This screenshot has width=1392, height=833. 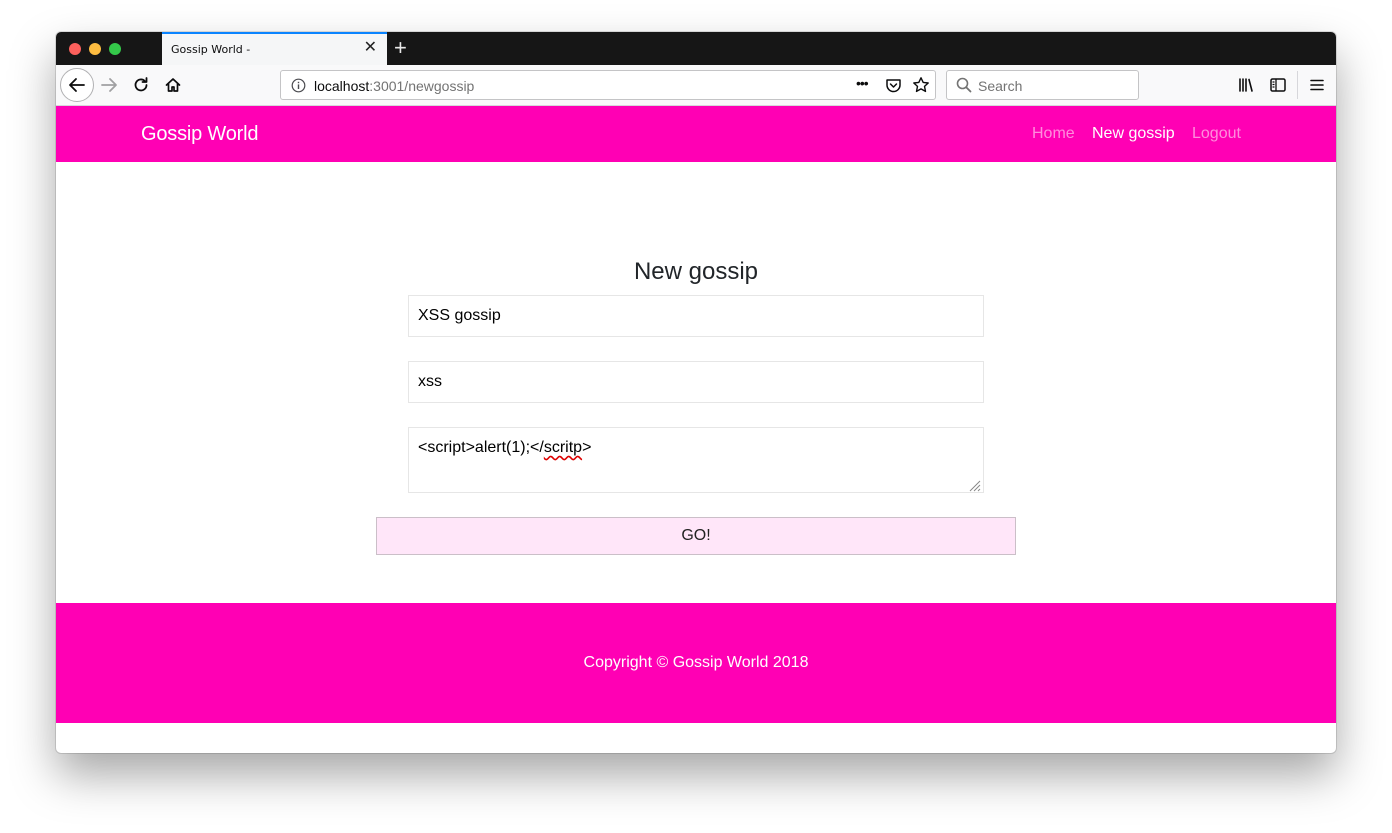 What do you see at coordinates (370, 48) in the screenshot?
I see `close-tab-icon: ✕` at bounding box center [370, 48].